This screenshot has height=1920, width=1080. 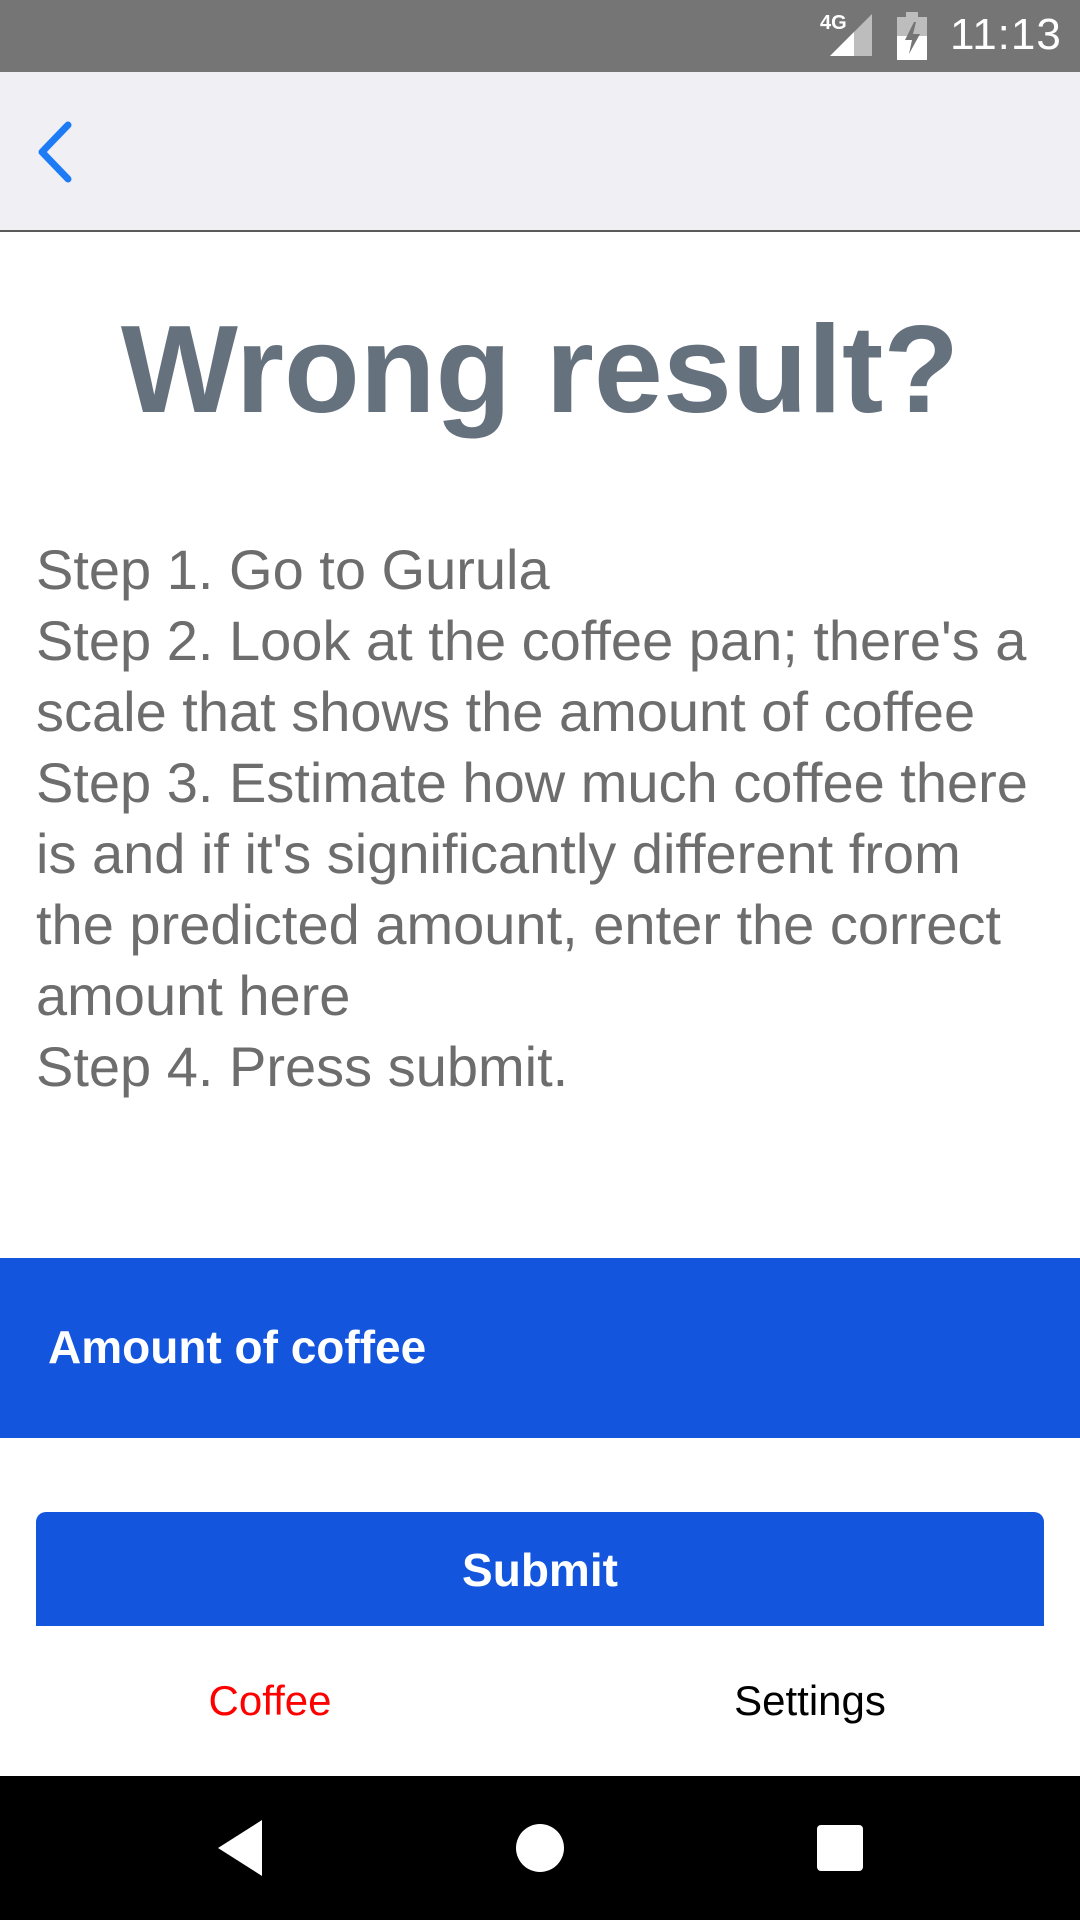 I want to click on nav-recents-button, so click(x=840, y=1848).